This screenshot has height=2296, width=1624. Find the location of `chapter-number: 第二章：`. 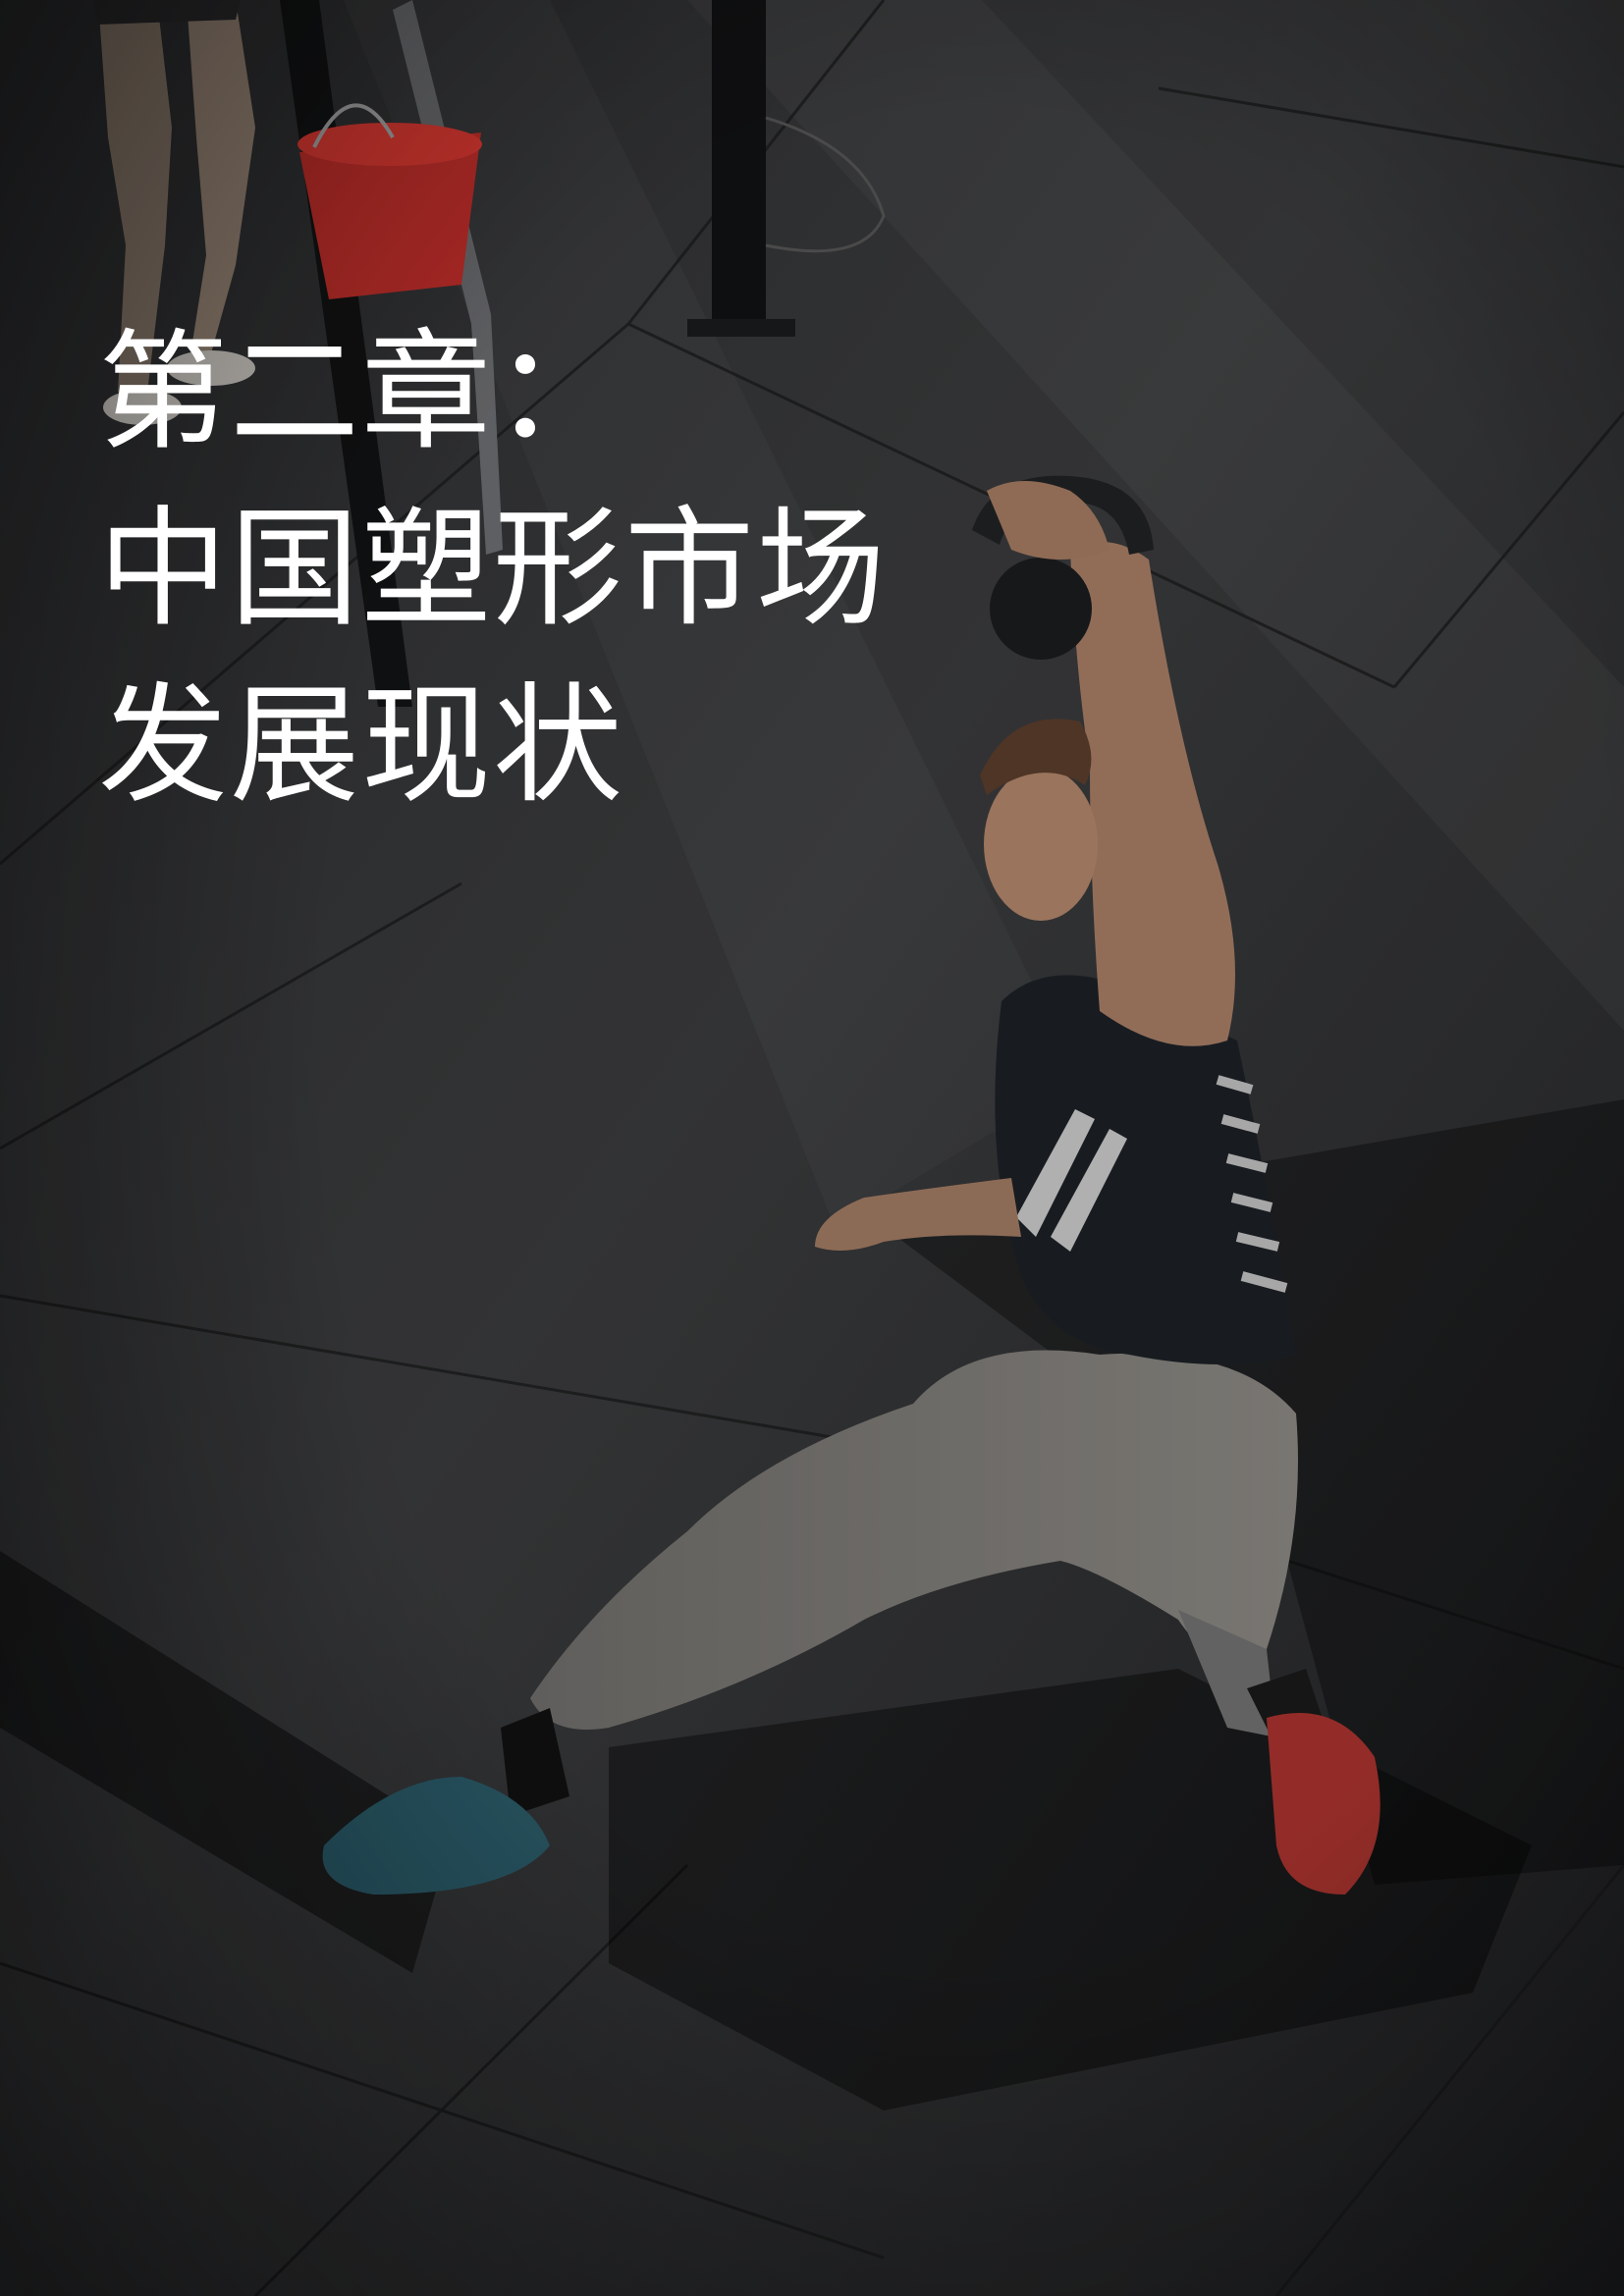

chapter-number: 第二章： is located at coordinates (361, 393).